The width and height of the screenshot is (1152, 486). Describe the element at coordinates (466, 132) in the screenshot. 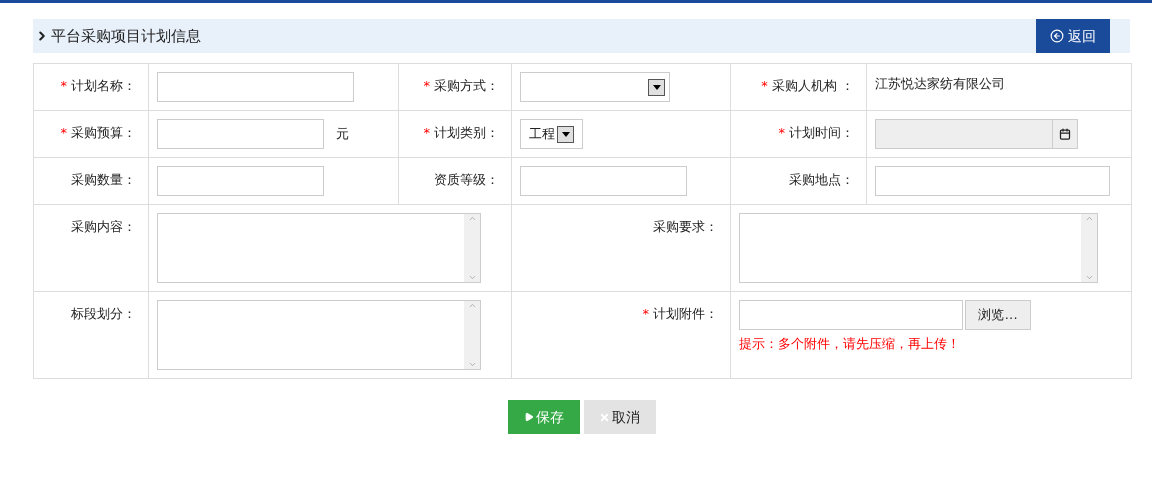

I see `field-label: 计划类别：` at that location.